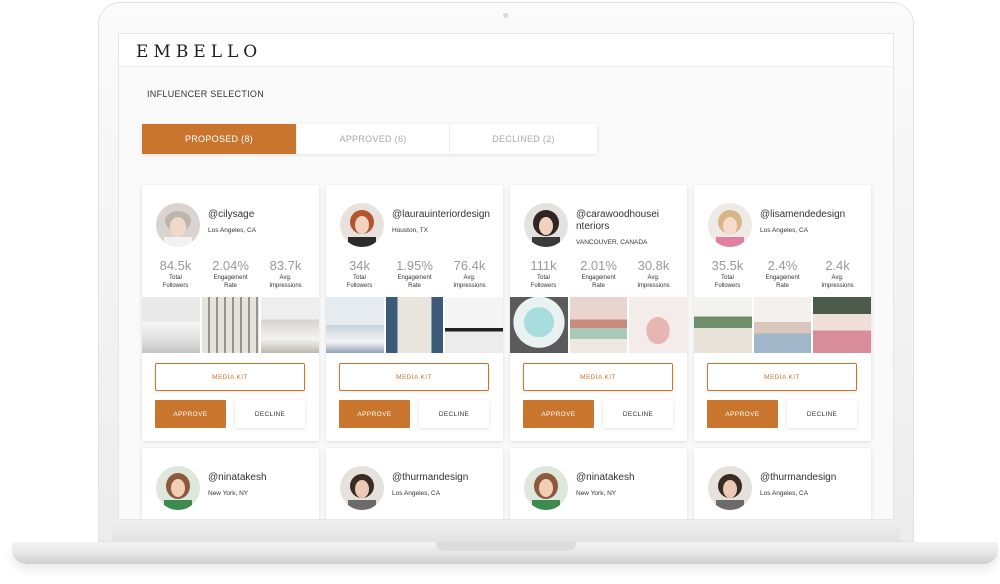 Image resolution: width=1000 pixels, height=584 pixels. I want to click on page-title: INFLUENCER SELECTION, so click(206, 94).